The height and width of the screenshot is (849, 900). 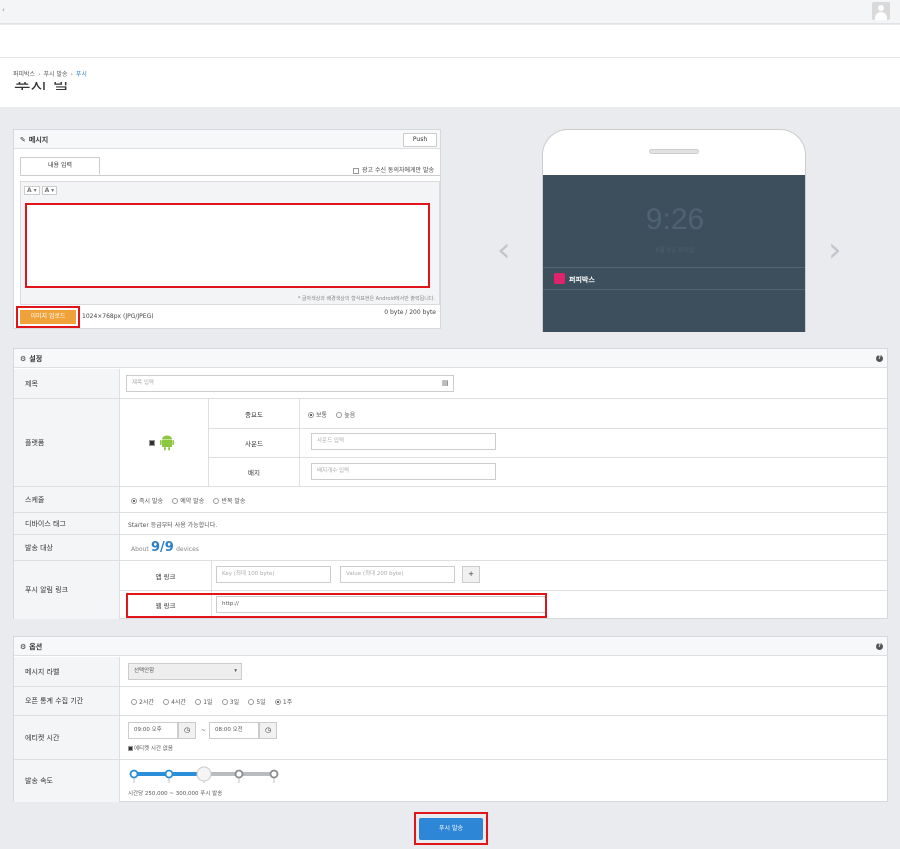 I want to click on badge-input: 배지개수 입력, so click(x=403, y=471).